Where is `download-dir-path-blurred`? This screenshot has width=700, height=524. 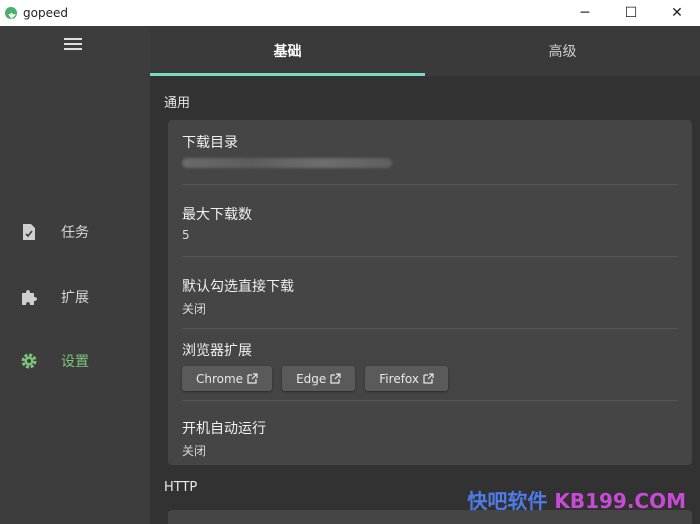
download-dir-path-blurred is located at coordinates (287, 163).